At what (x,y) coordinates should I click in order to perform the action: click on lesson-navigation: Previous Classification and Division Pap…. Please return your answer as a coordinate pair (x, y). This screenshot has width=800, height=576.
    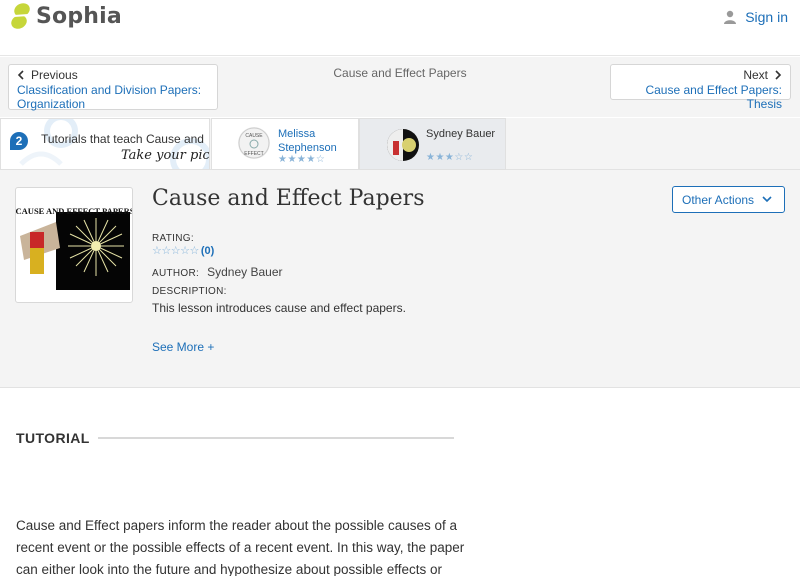
    Looking at the image, I should click on (400, 87).